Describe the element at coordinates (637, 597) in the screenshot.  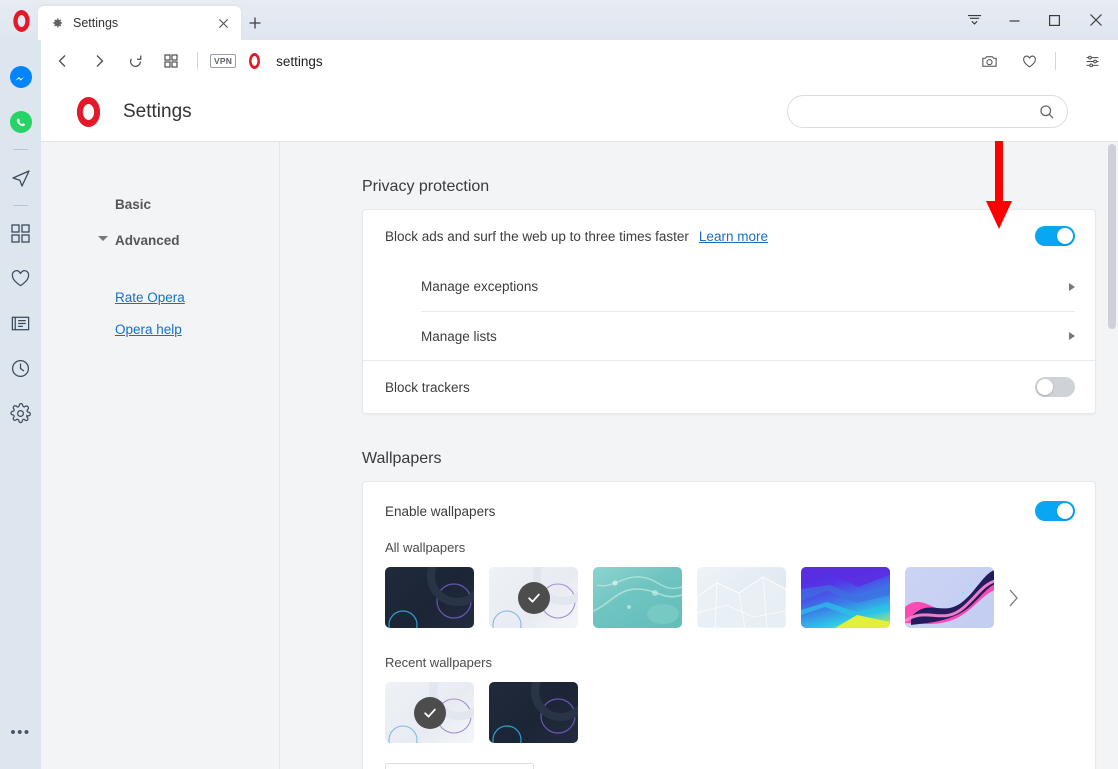
I see `wallpaper-teal` at that location.